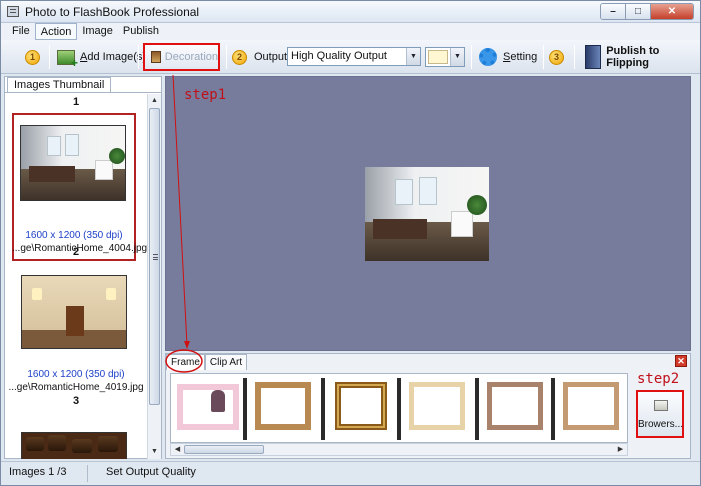 This screenshot has height=486, width=701. I want to click on maximize-icon: □, so click(638, 11).